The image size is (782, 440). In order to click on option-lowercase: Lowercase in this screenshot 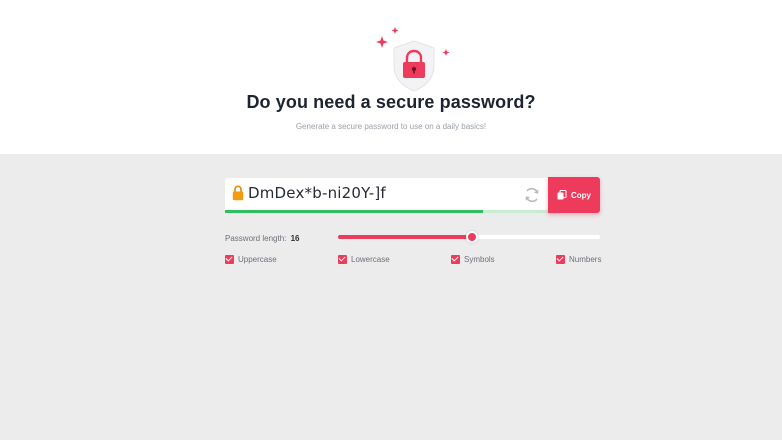, I will do `click(364, 259)`.